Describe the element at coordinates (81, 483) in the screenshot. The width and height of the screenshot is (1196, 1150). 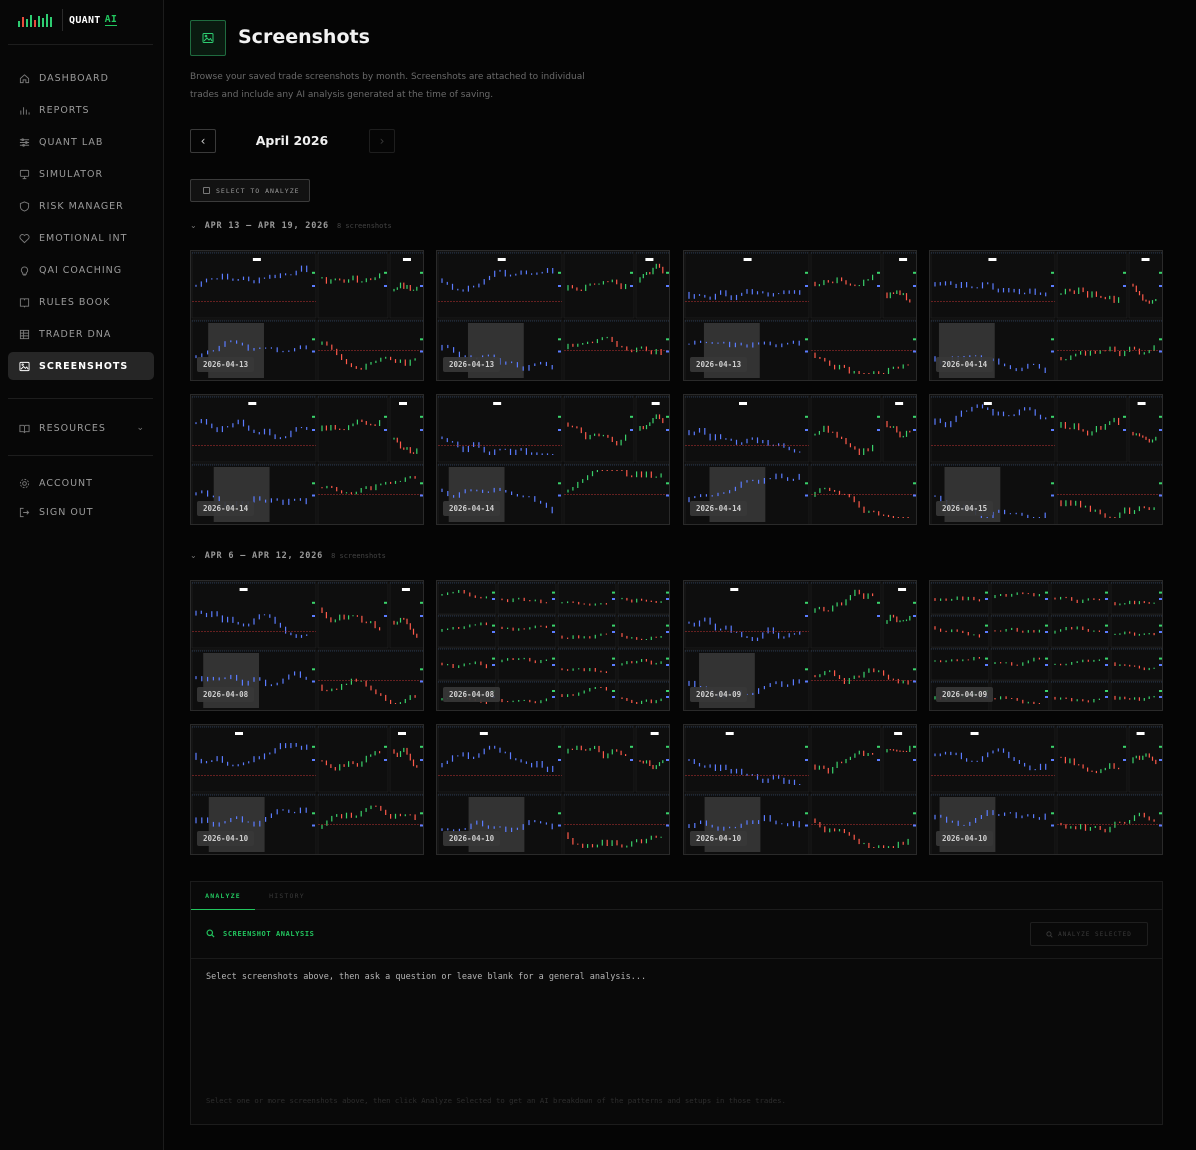
I see `sidebar-item-account: ACCOUNT` at that location.